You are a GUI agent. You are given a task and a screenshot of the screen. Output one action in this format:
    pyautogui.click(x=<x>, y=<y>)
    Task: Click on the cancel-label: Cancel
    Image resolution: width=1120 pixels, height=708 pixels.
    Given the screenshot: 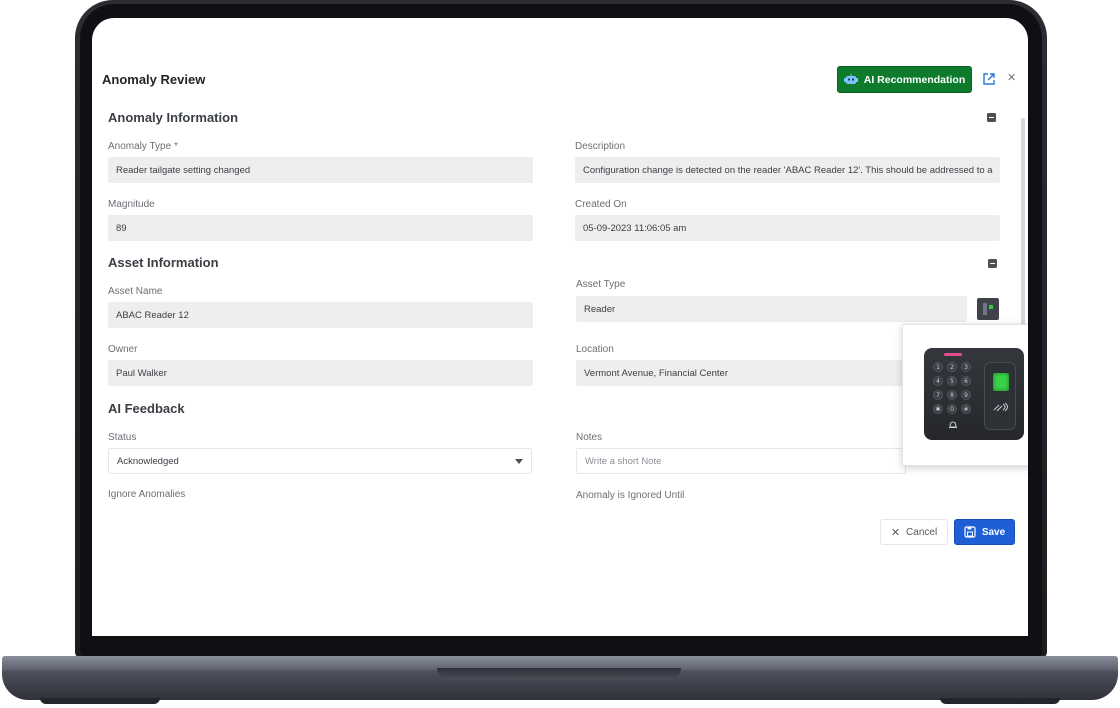 What is the action you would take?
    pyautogui.click(x=922, y=532)
    